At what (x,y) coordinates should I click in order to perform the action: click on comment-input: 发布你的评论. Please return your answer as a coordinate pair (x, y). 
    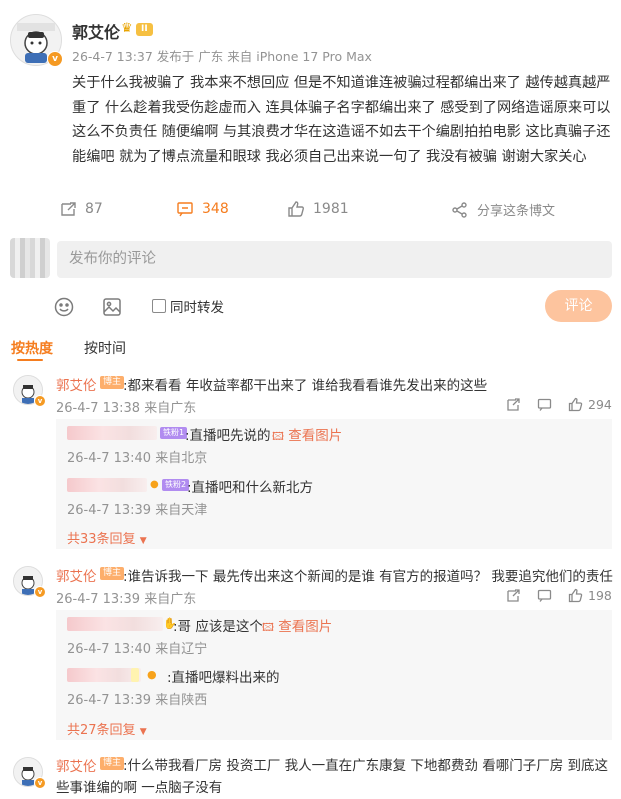
    Looking at the image, I should click on (334, 259).